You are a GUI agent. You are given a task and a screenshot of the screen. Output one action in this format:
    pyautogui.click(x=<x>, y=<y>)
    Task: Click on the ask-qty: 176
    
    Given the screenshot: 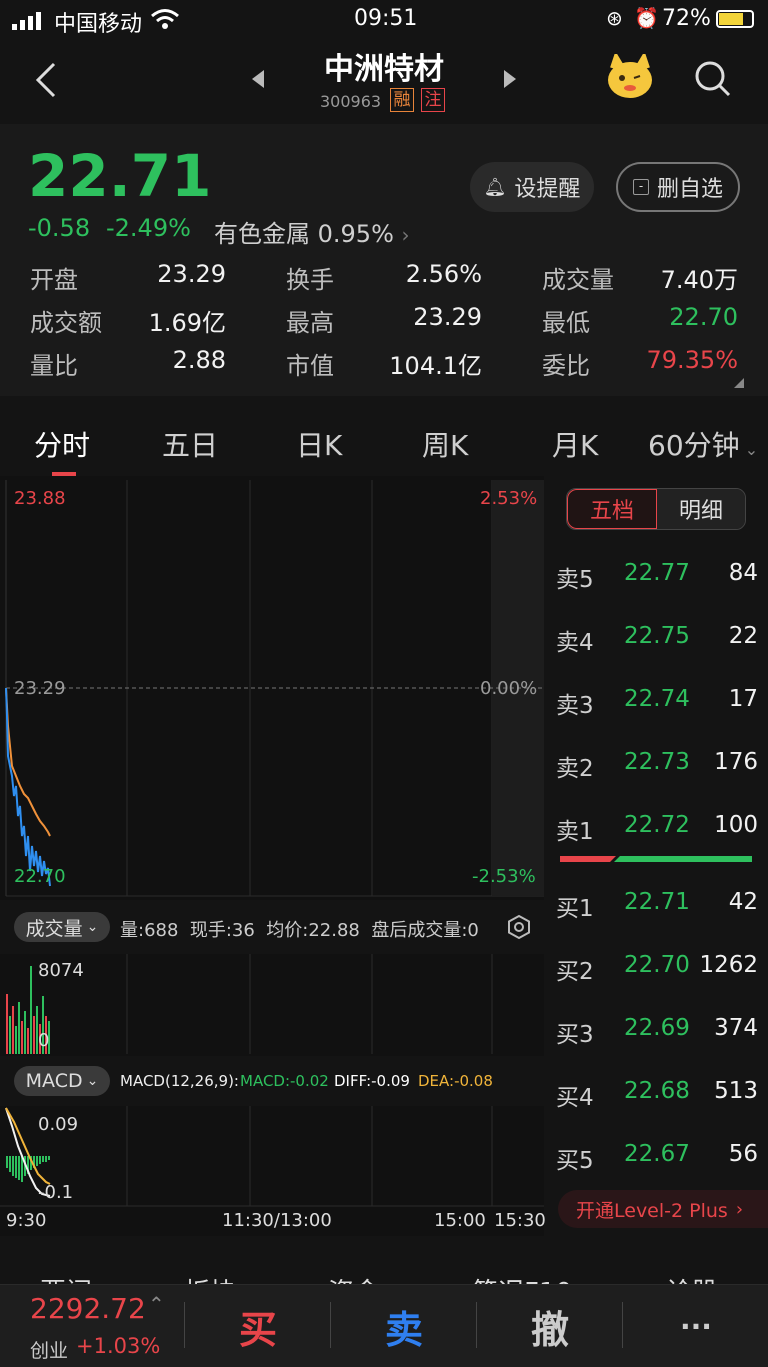 What is the action you would take?
    pyautogui.click(x=736, y=762)
    